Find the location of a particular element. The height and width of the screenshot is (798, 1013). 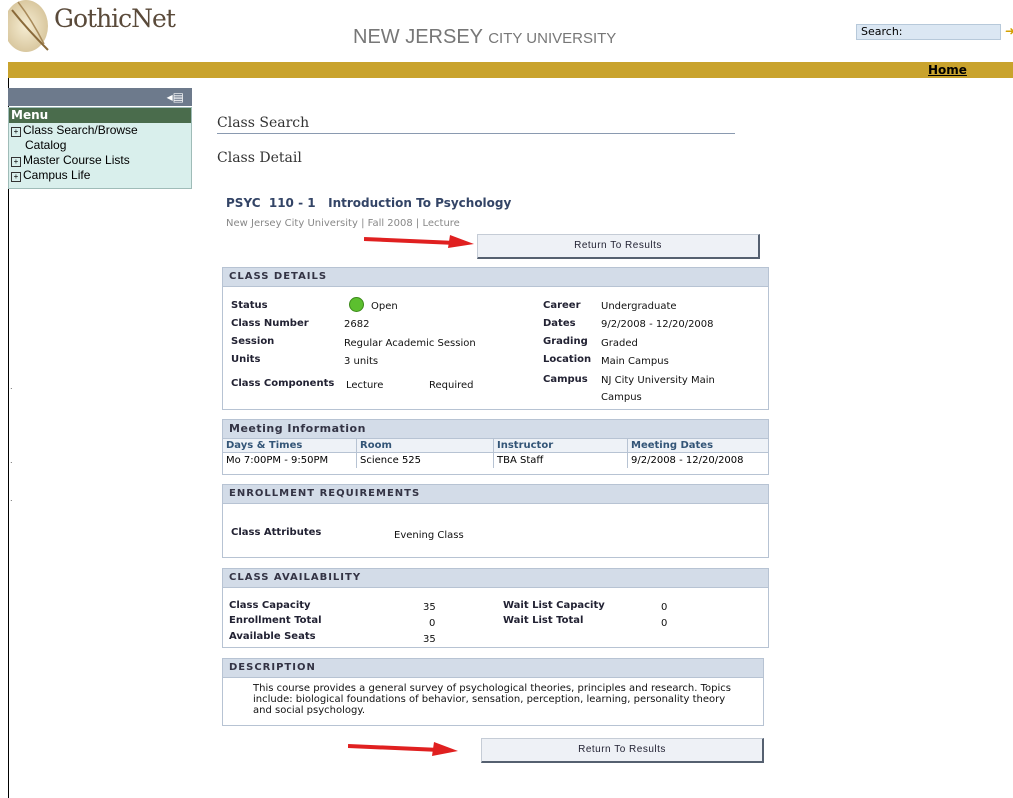

class-number-label: Class Number is located at coordinates (270, 323).